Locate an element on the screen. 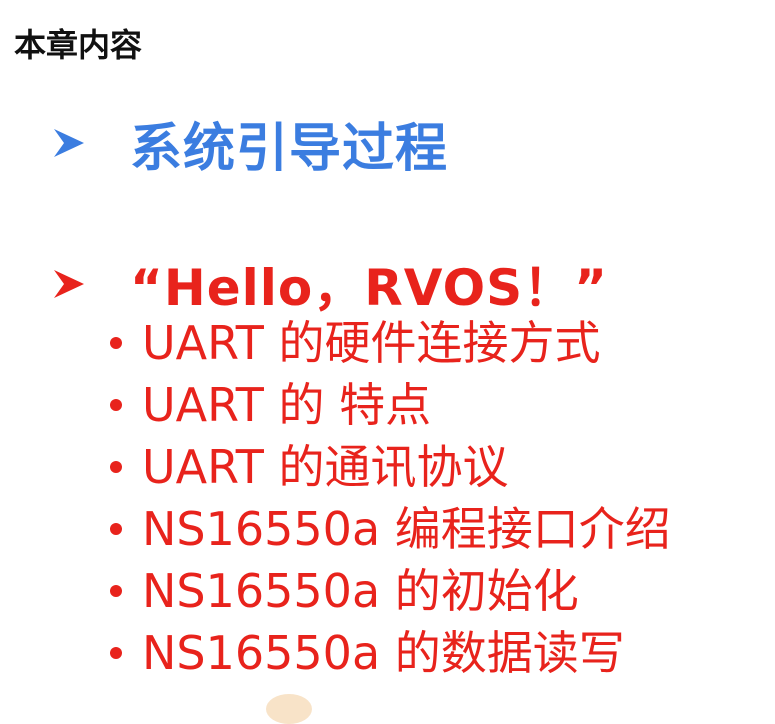  list-item-label: UART 的通讯协议 is located at coordinates (325, 467).